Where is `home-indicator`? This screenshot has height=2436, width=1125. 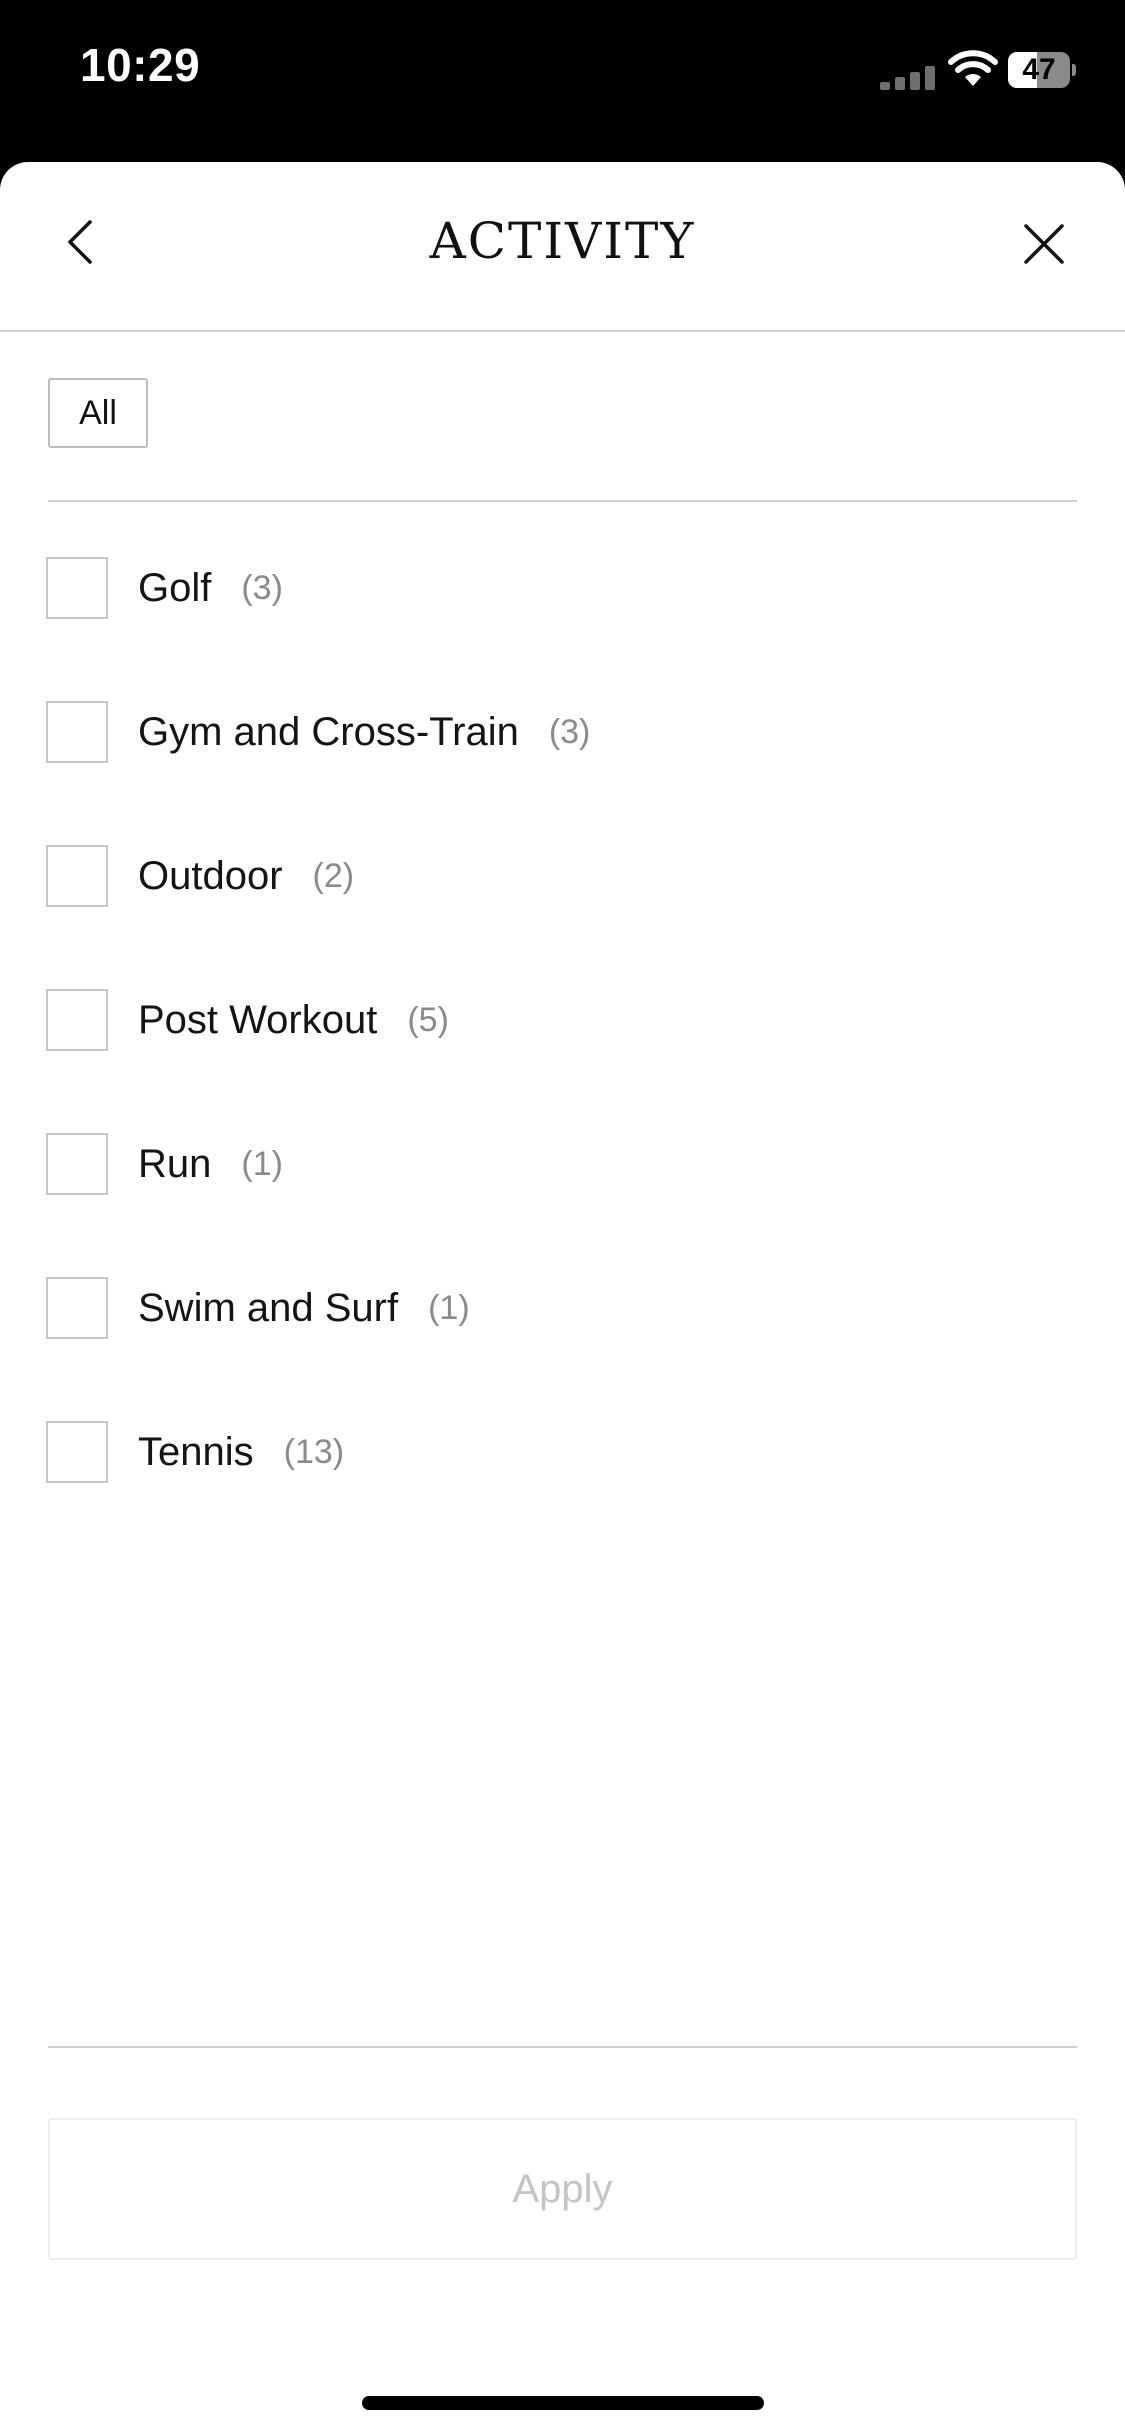 home-indicator is located at coordinates (563, 2403).